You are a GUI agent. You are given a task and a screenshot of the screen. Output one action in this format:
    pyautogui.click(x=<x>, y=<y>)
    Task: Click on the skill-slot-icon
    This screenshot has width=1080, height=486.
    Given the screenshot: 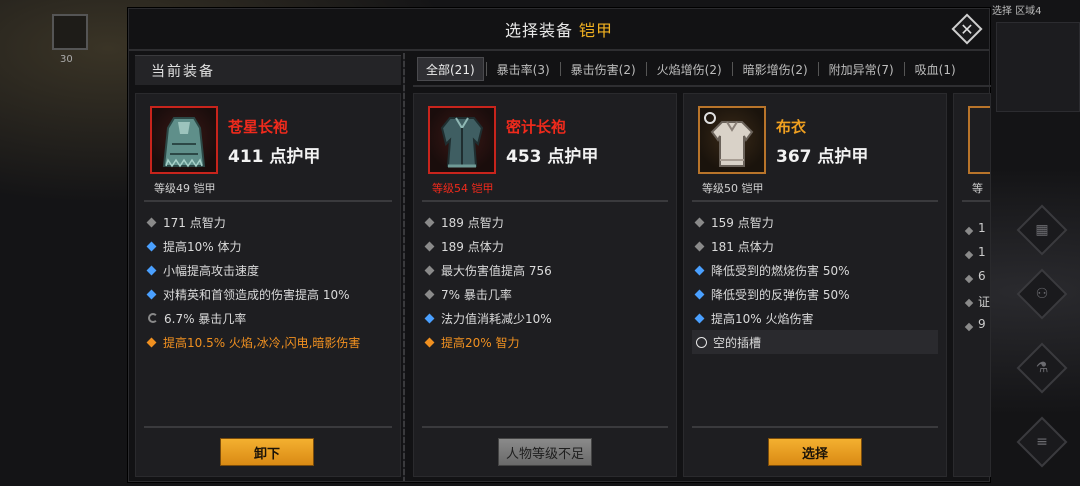 What is the action you would take?
    pyautogui.click(x=70, y=32)
    